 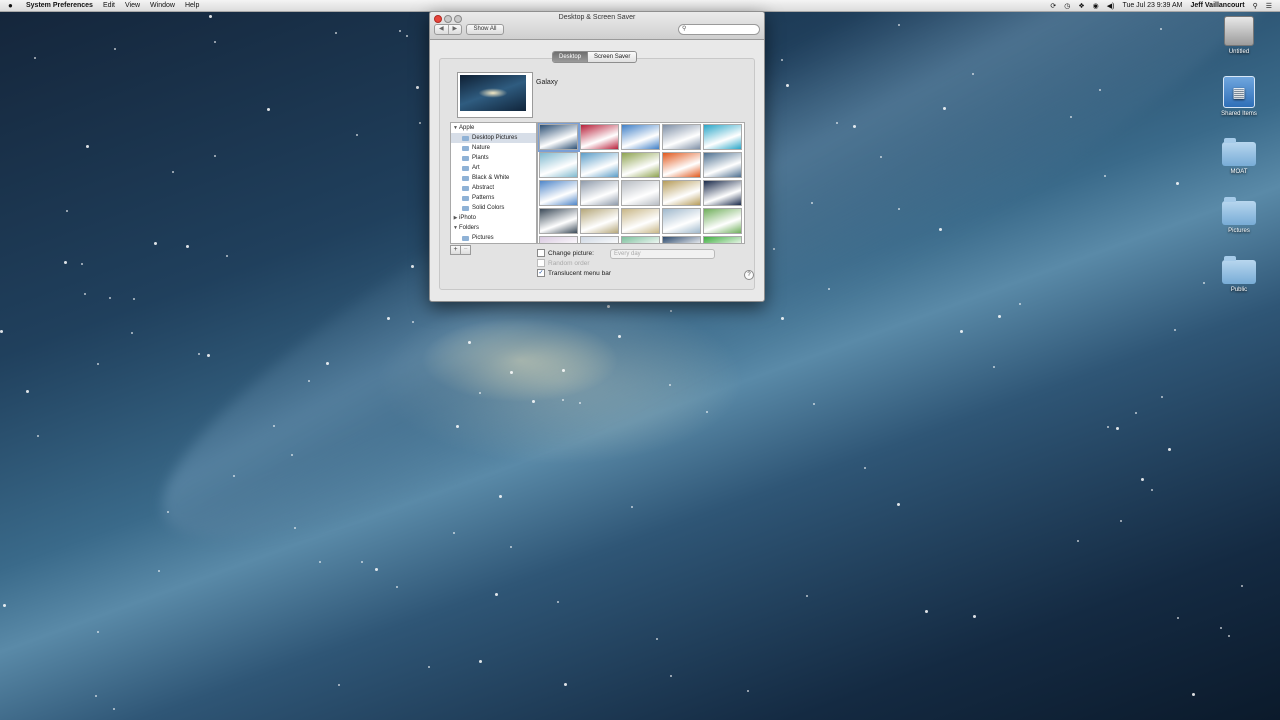 I want to click on source-item: Patterns, so click(x=493, y=198).